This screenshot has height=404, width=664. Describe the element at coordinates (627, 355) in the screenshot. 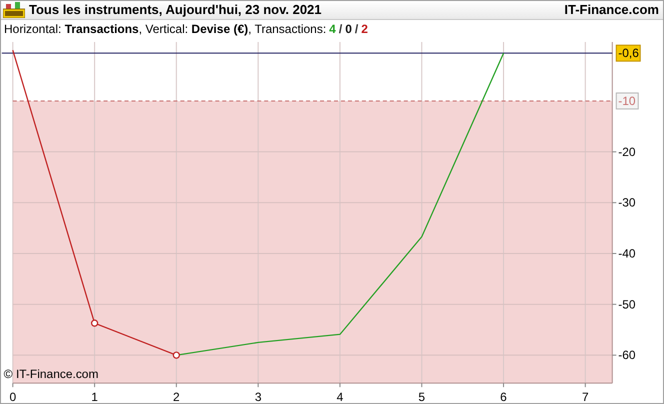

I see `y-tick-label: -60` at that location.